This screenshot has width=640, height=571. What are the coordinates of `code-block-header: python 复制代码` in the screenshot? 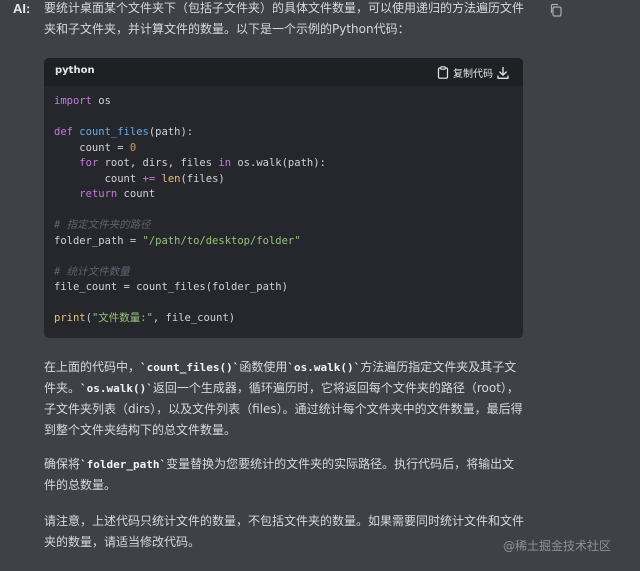 It's located at (283, 72).